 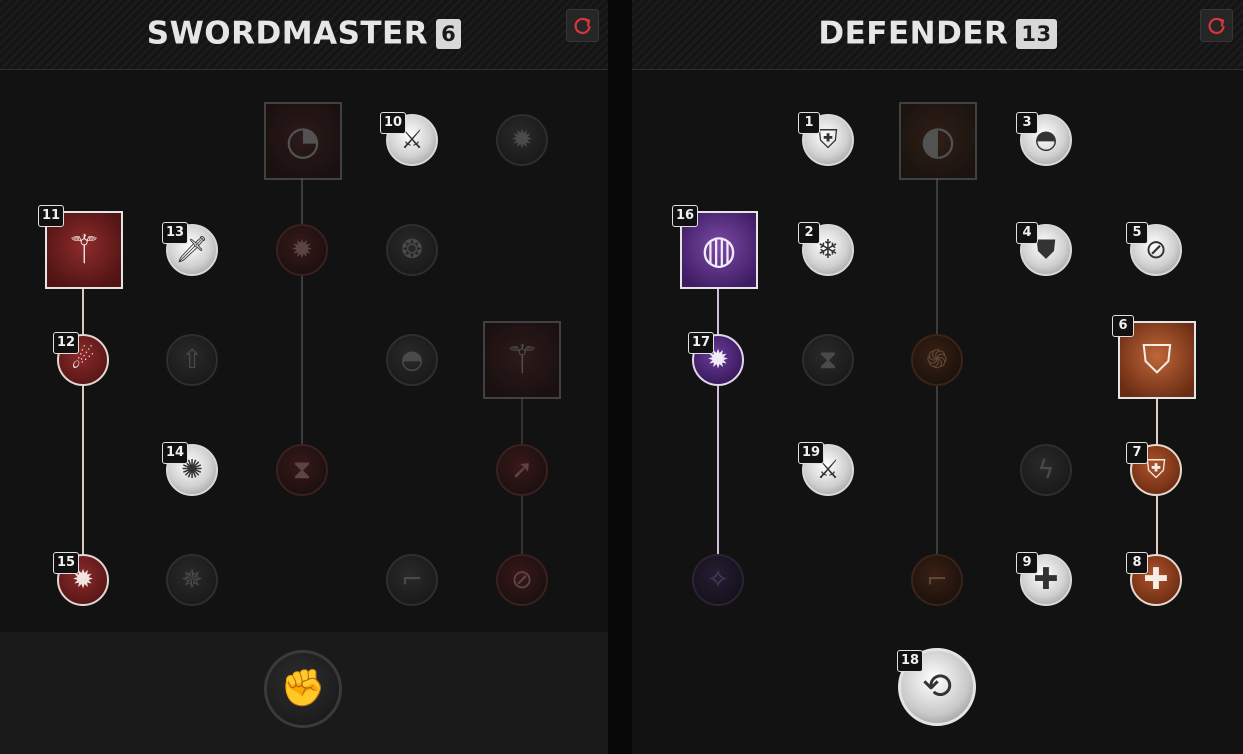 I want to click on skill-node-helmet: ◓ 3, so click(x=1044, y=139).